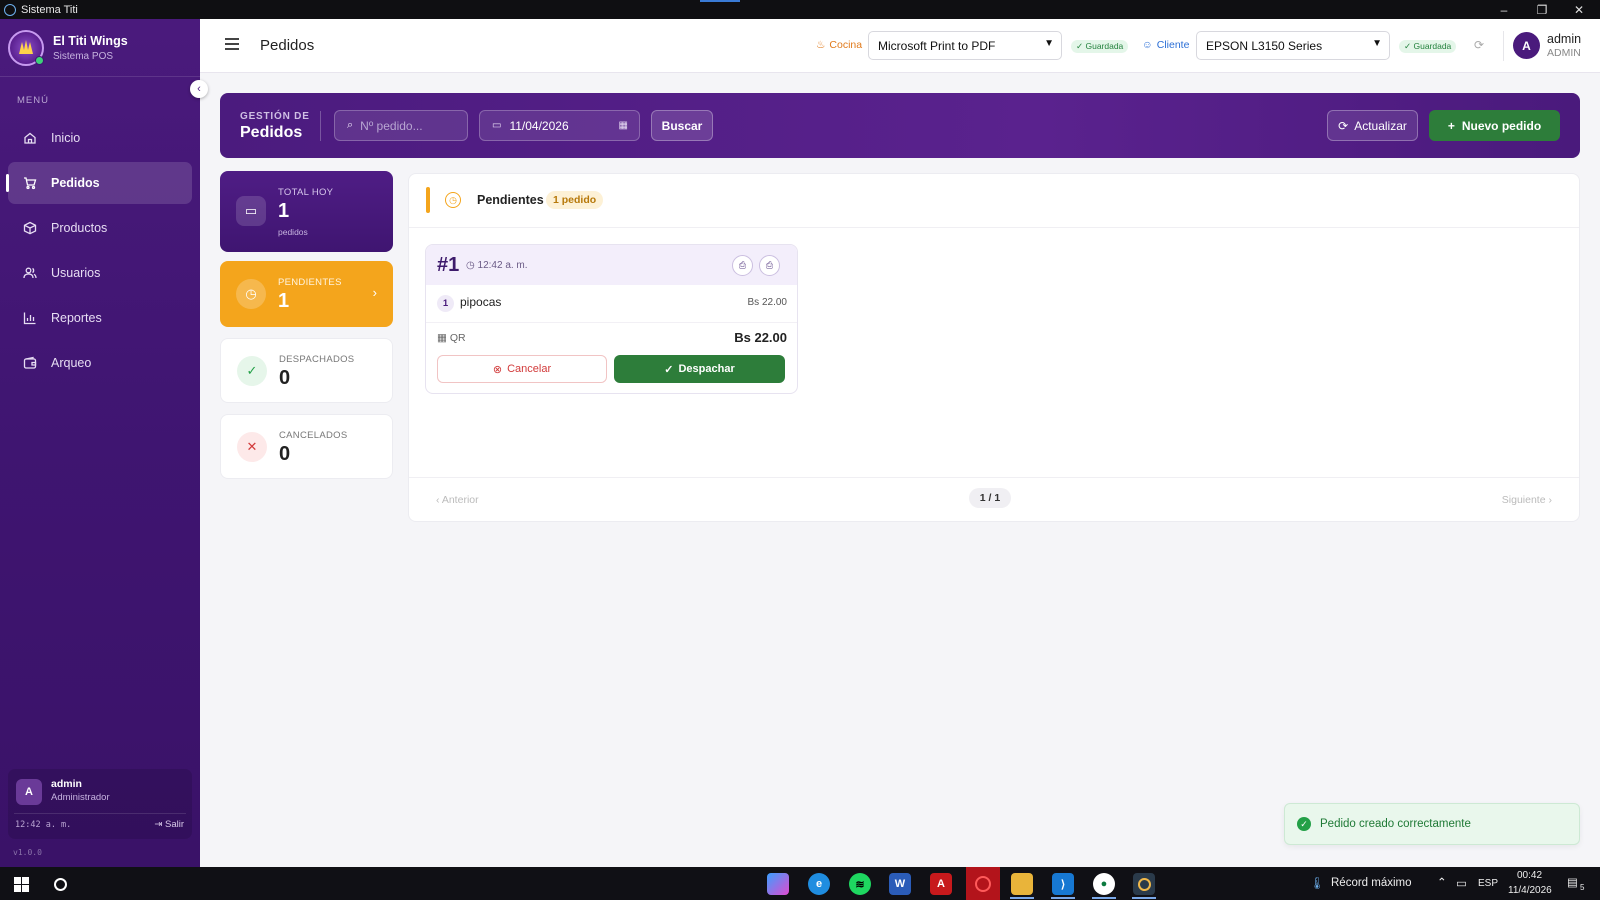  Describe the element at coordinates (1488, 883) in the screenshot. I see `language-indicator: ESP` at that location.